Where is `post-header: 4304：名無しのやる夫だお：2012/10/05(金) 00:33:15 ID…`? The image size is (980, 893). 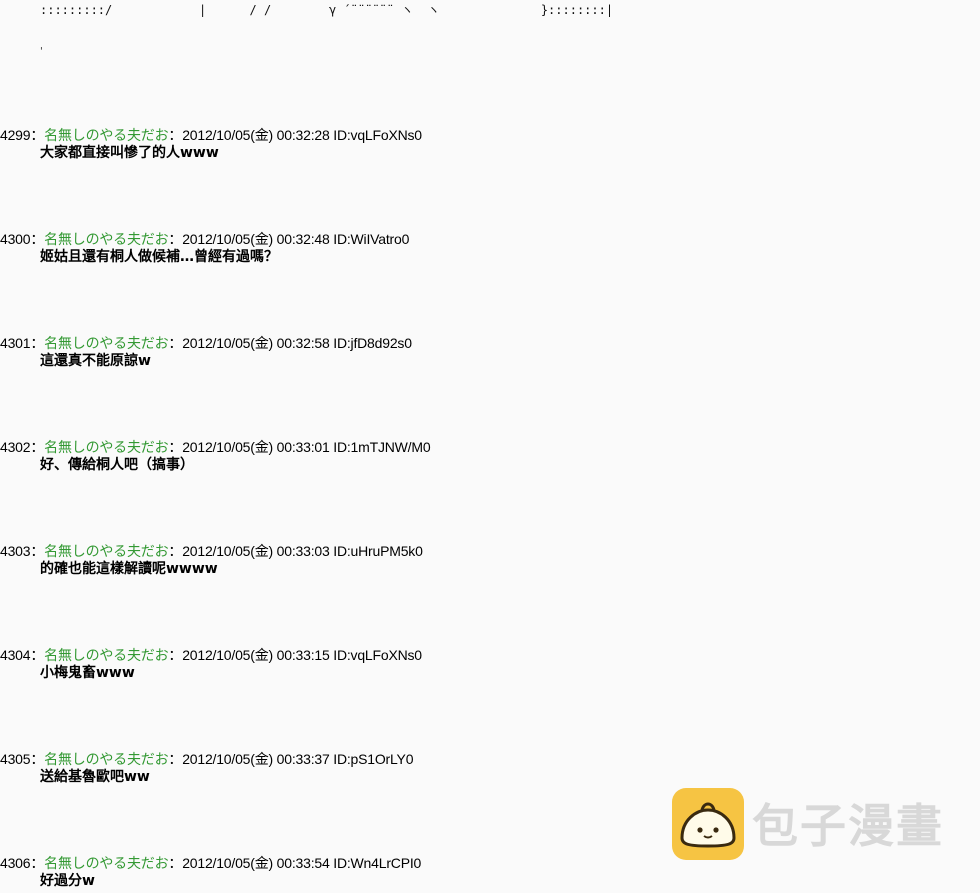
post-header: 4304：名無しのやる夫だお：2012/10/05(金) 00:33:15 ID… is located at coordinates (350, 655).